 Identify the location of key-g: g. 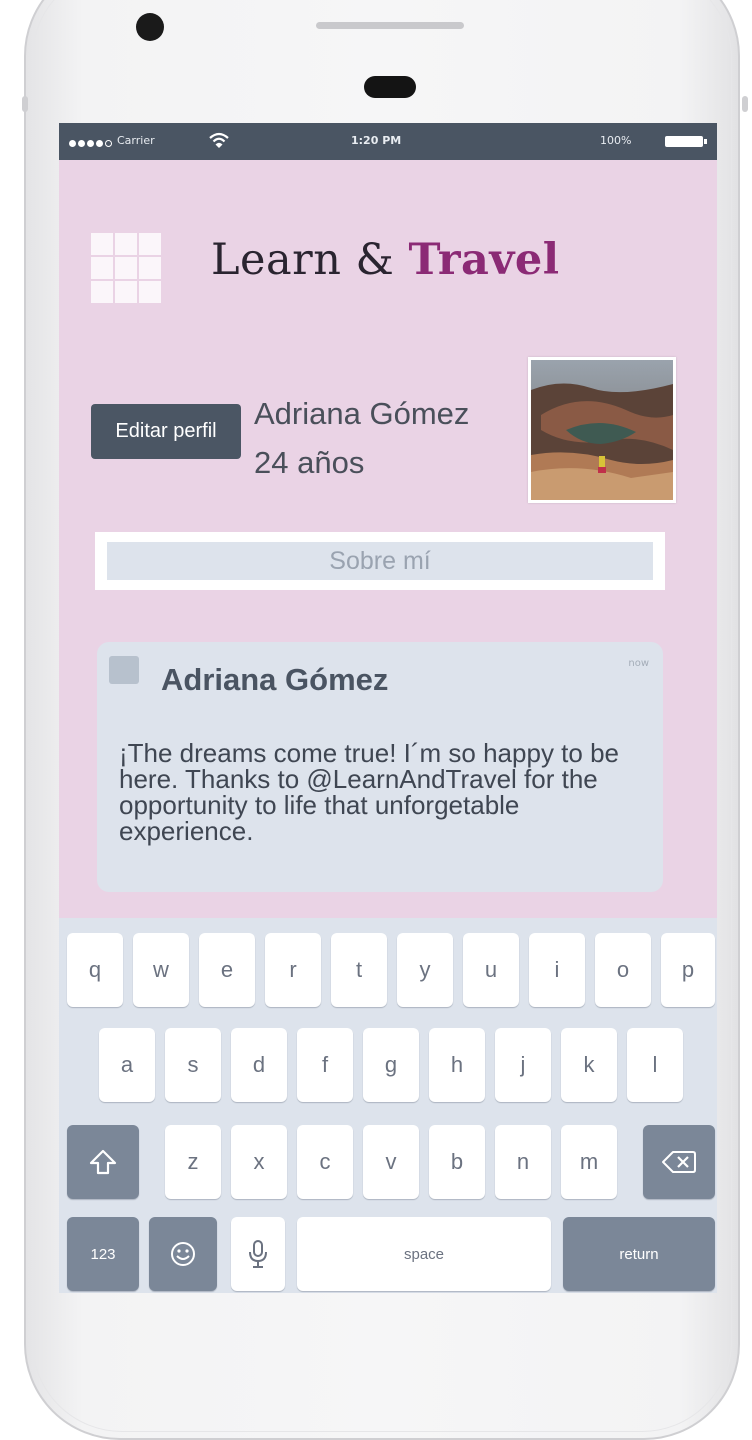
(391, 1065).